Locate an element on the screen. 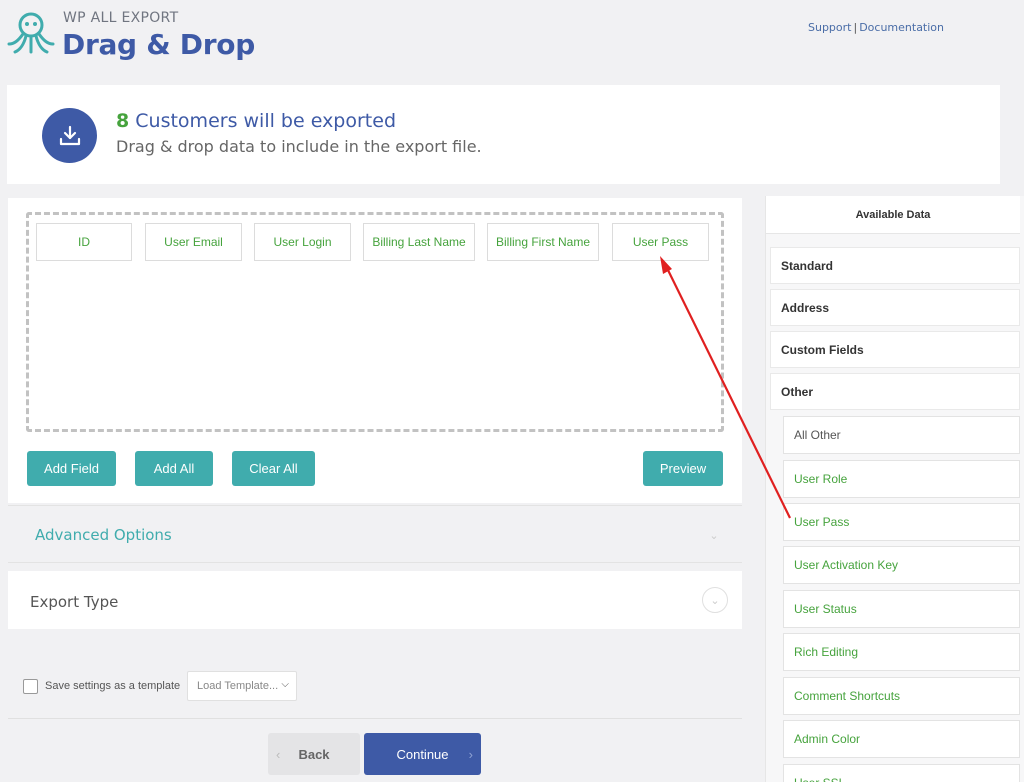  advanced-options-section: Advanced Options ⌄ is located at coordinates (375, 534).